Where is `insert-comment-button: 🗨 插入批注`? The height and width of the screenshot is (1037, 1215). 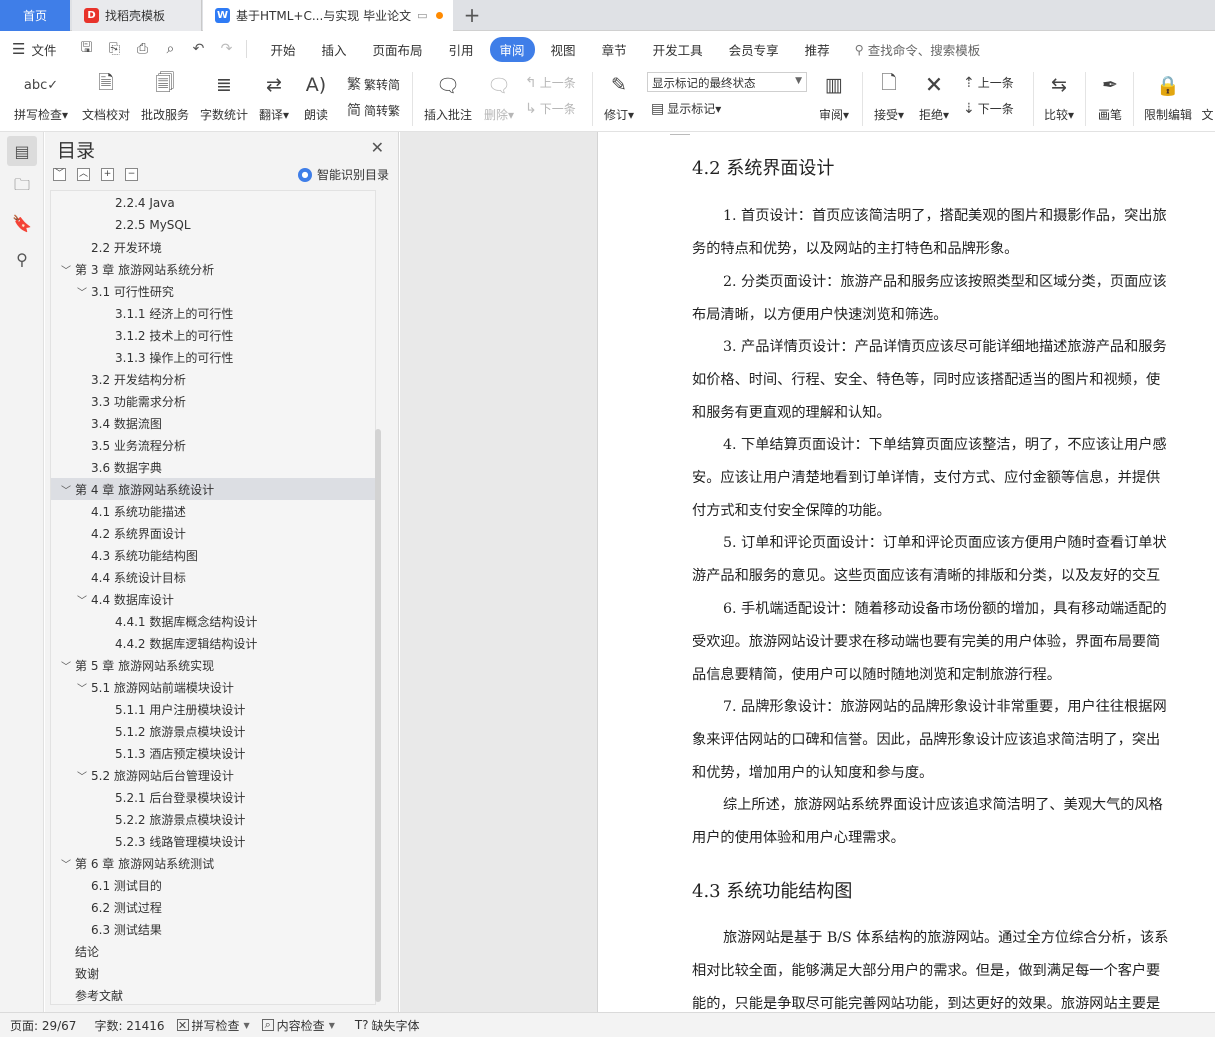 insert-comment-button: 🗨 插入批注 is located at coordinates (448, 96).